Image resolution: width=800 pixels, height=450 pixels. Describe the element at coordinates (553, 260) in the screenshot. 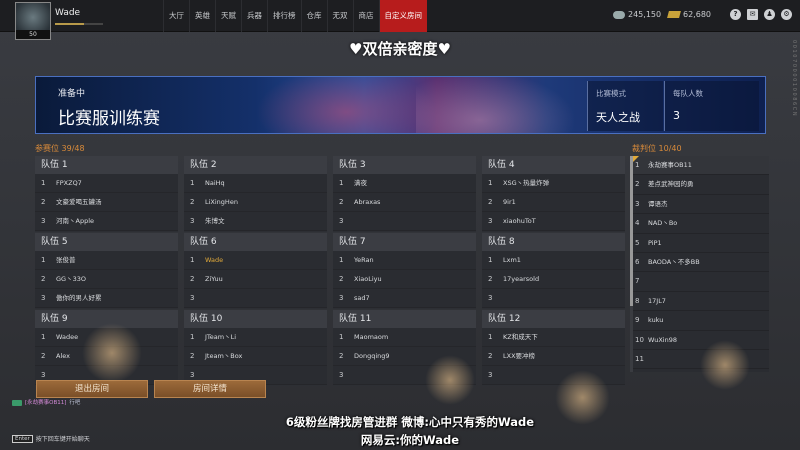

I see `team-slot: 1 Lxm1` at that location.